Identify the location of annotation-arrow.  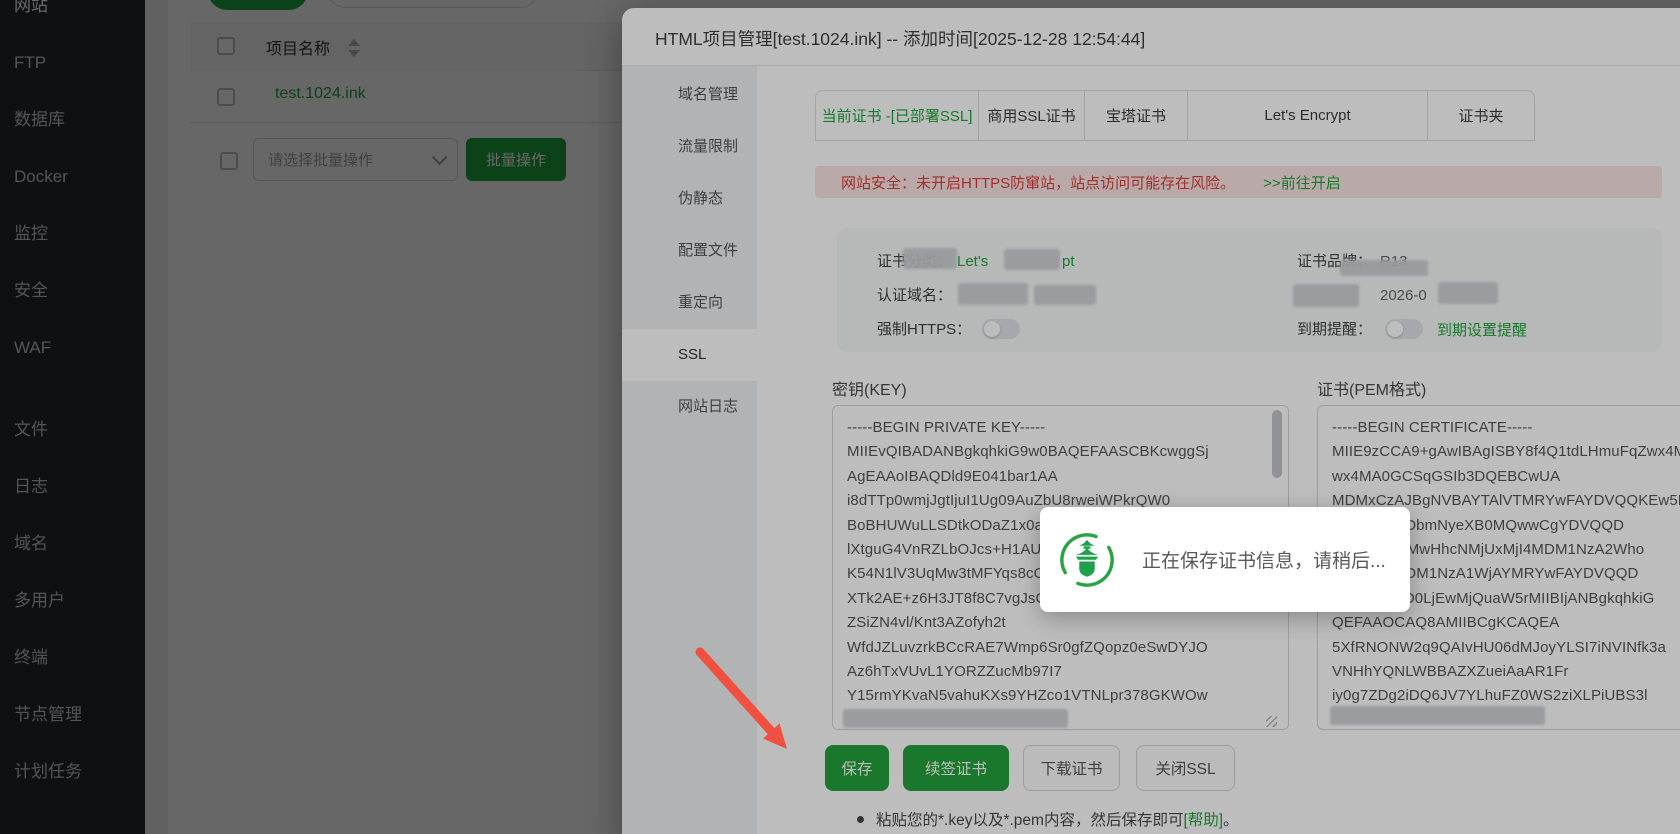
(741, 698).